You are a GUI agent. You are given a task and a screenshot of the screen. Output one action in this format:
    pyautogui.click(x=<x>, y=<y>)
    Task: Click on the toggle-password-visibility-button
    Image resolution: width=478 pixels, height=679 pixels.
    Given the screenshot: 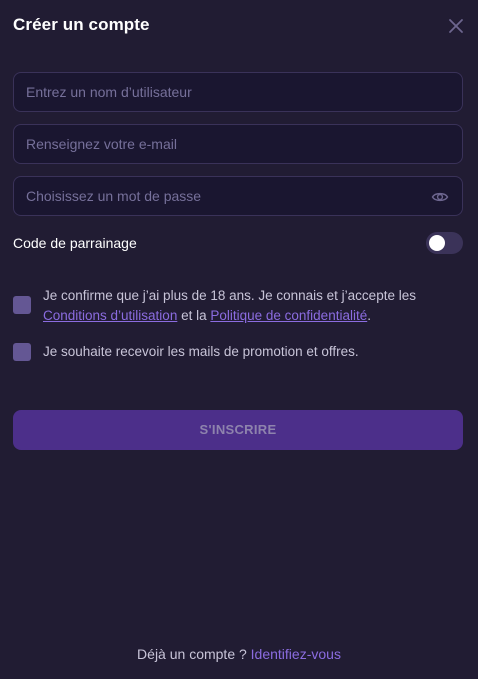 What is the action you would take?
    pyautogui.click(x=440, y=197)
    